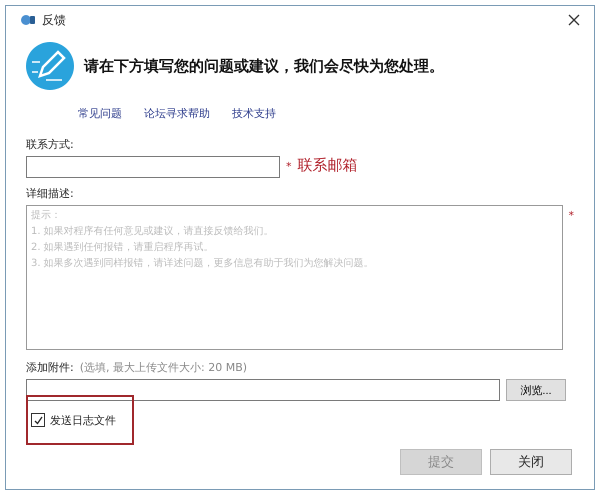 The image size is (600, 495). I want to click on email-note: 联系邮箱, so click(328, 165).